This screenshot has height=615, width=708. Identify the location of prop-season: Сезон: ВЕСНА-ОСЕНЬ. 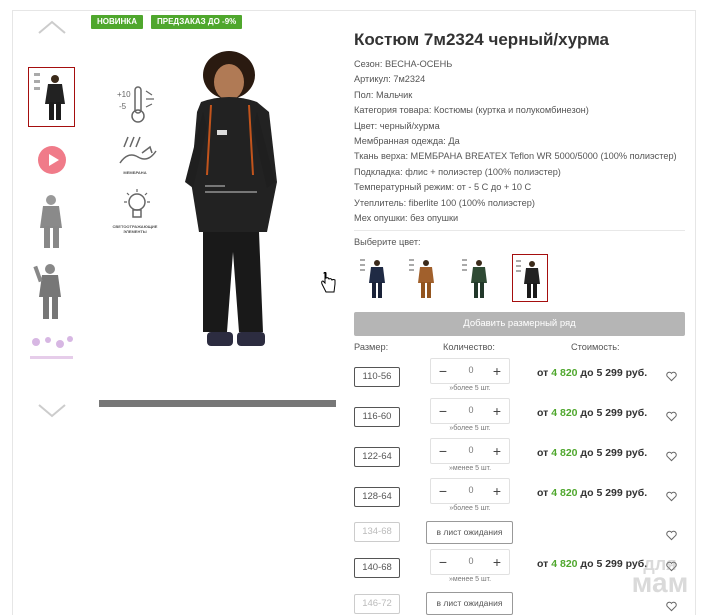
(403, 64).